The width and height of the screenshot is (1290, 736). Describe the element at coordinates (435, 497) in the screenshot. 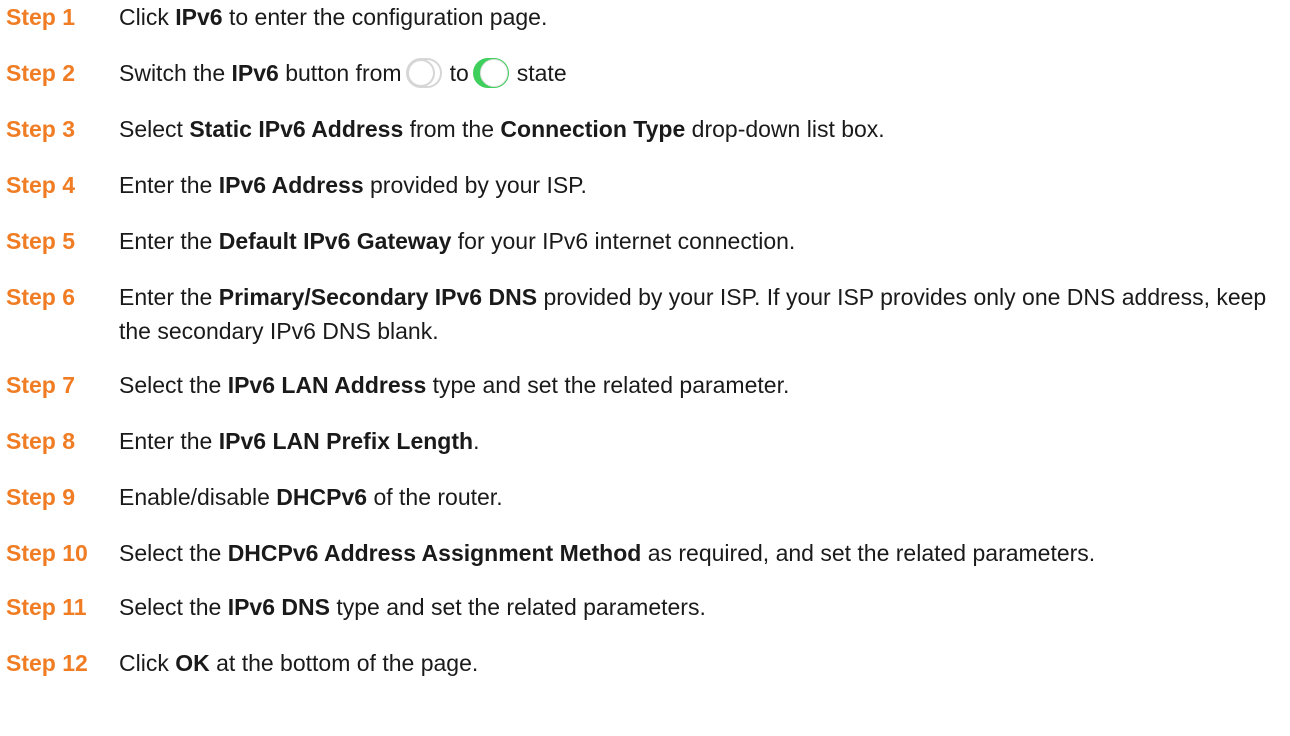

I see `text-run: of the router.` at that location.